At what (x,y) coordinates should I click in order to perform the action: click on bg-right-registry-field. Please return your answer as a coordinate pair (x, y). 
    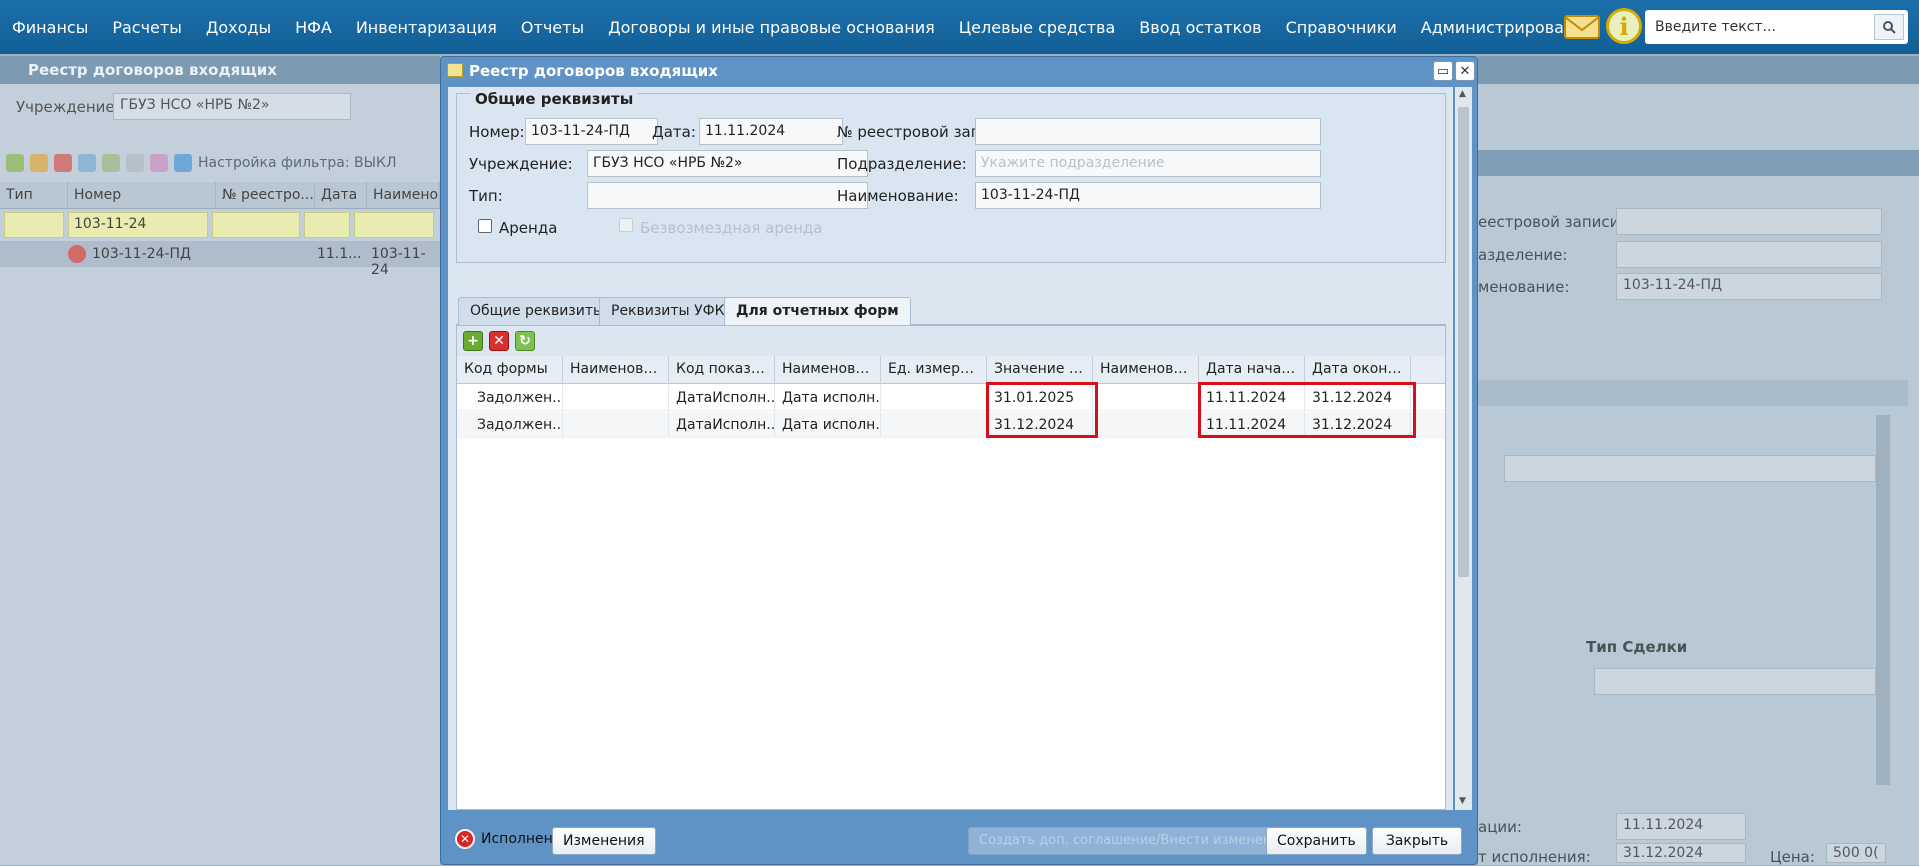
    Looking at the image, I should click on (1749, 221).